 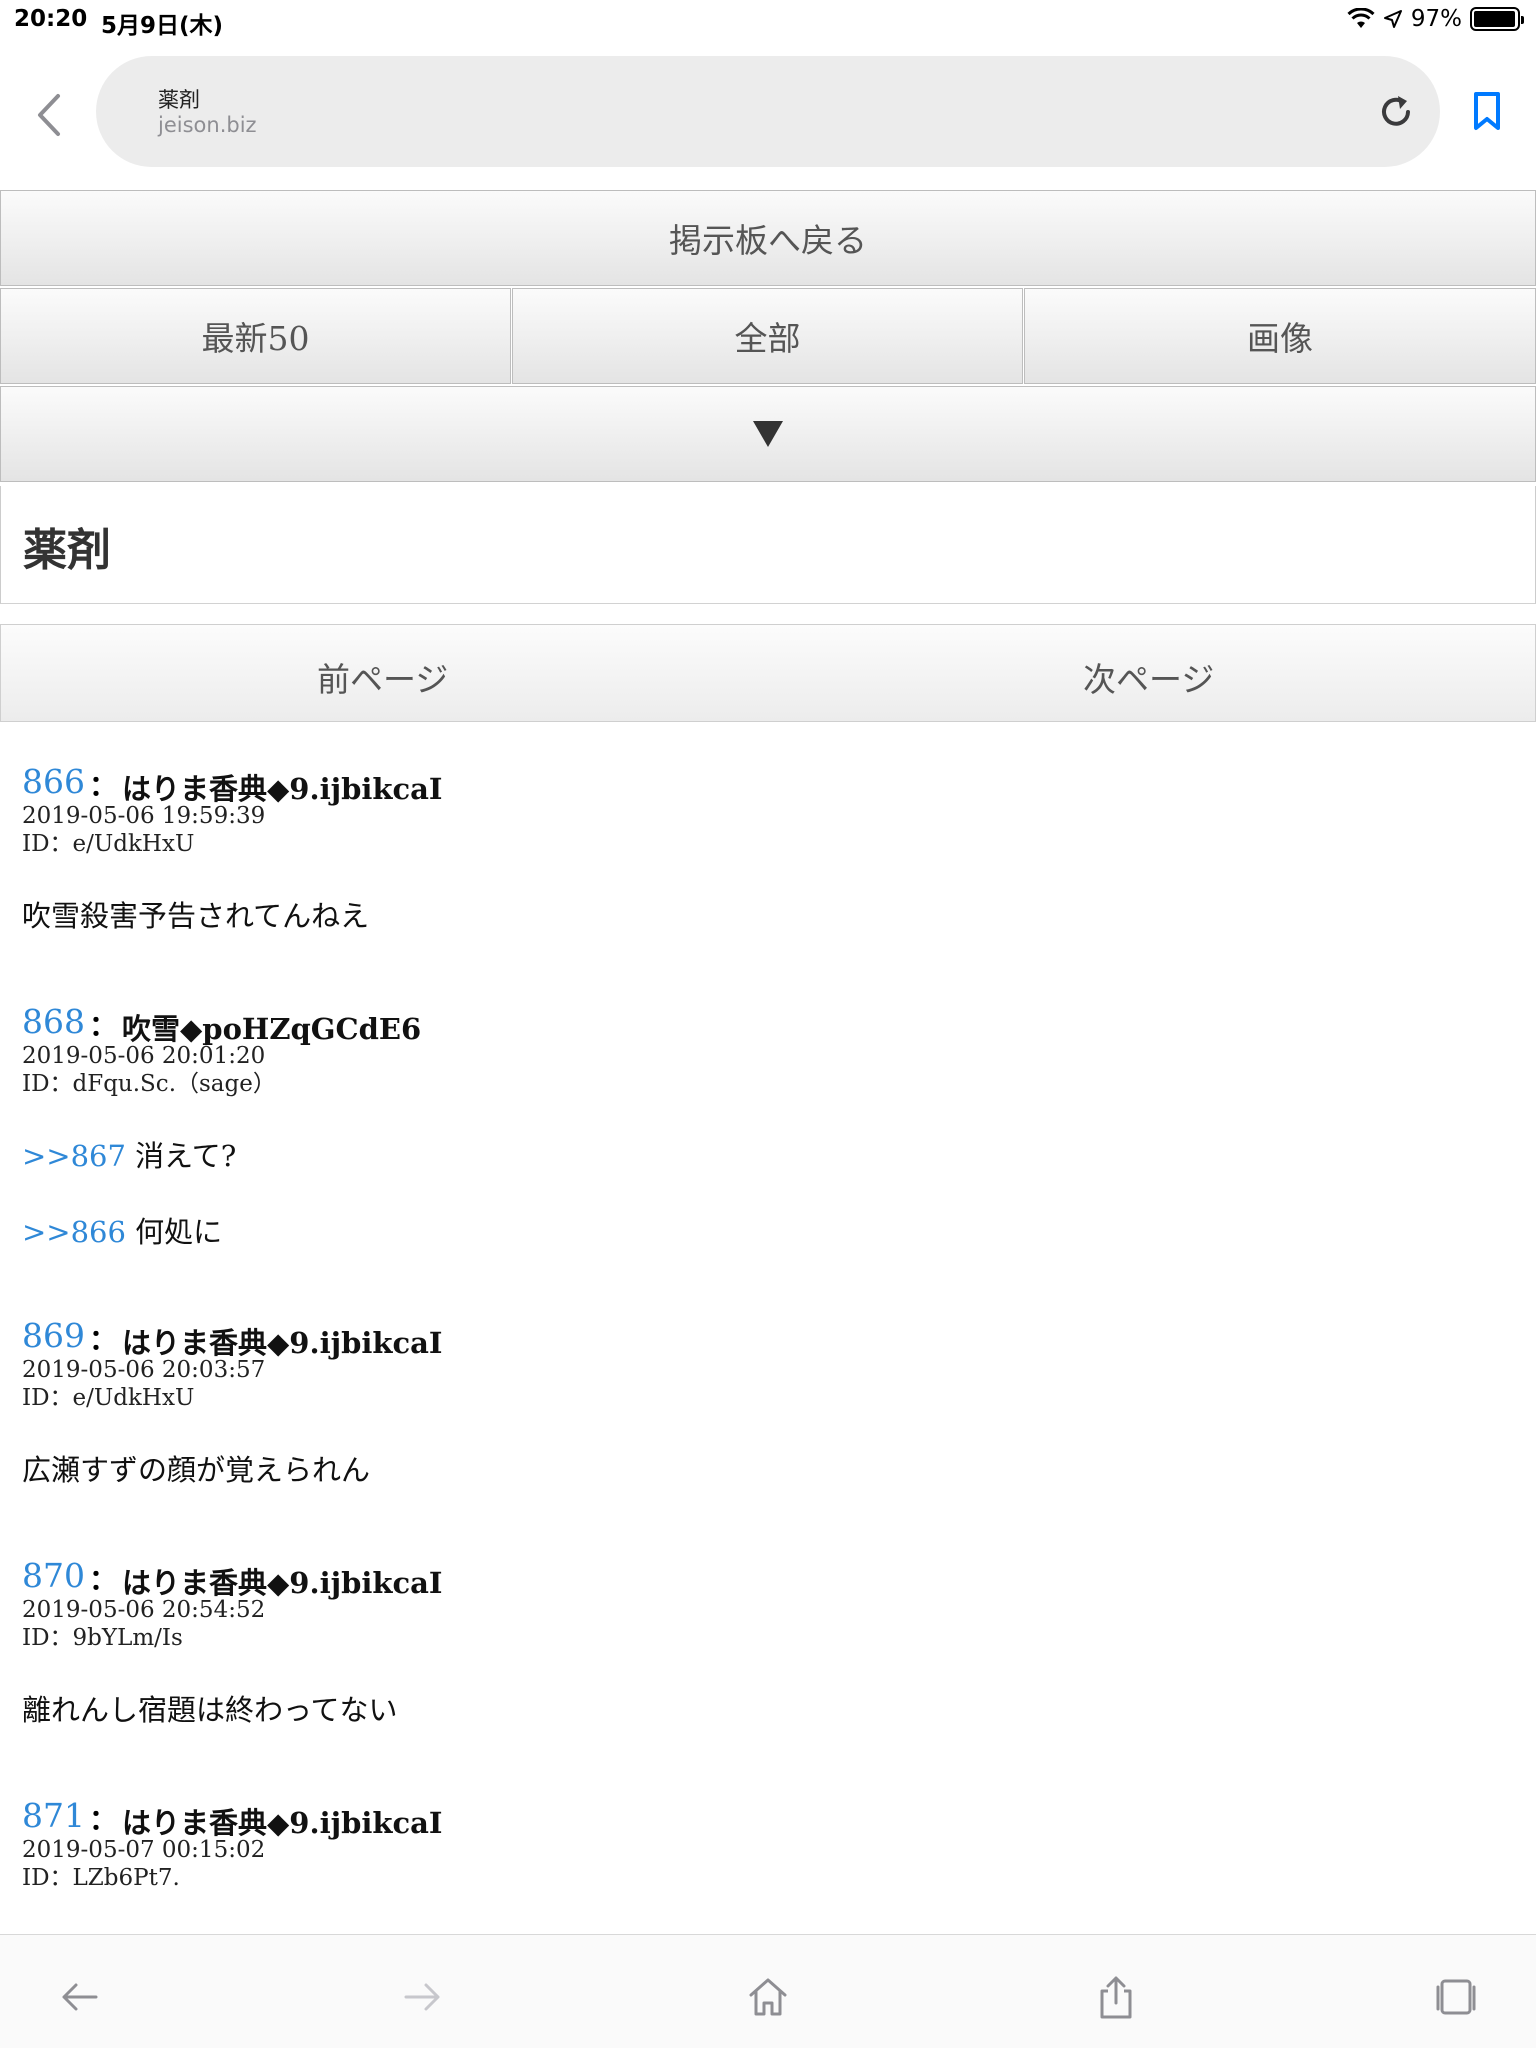 I want to click on post-number-link: 868, so click(x=53, y=1021).